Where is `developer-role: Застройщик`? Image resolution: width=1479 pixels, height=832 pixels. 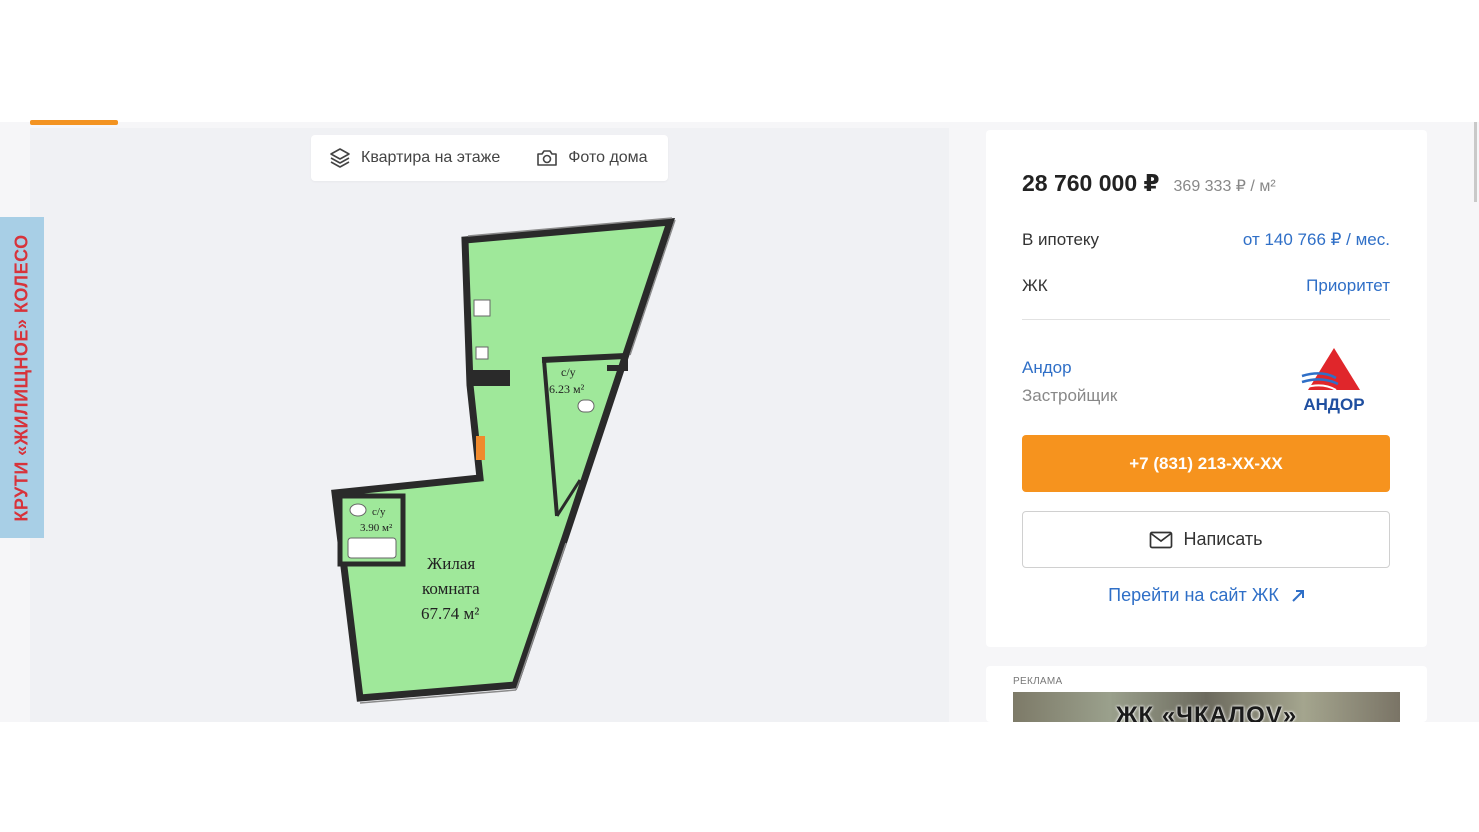
developer-role: Застройщик is located at coordinates (1070, 395).